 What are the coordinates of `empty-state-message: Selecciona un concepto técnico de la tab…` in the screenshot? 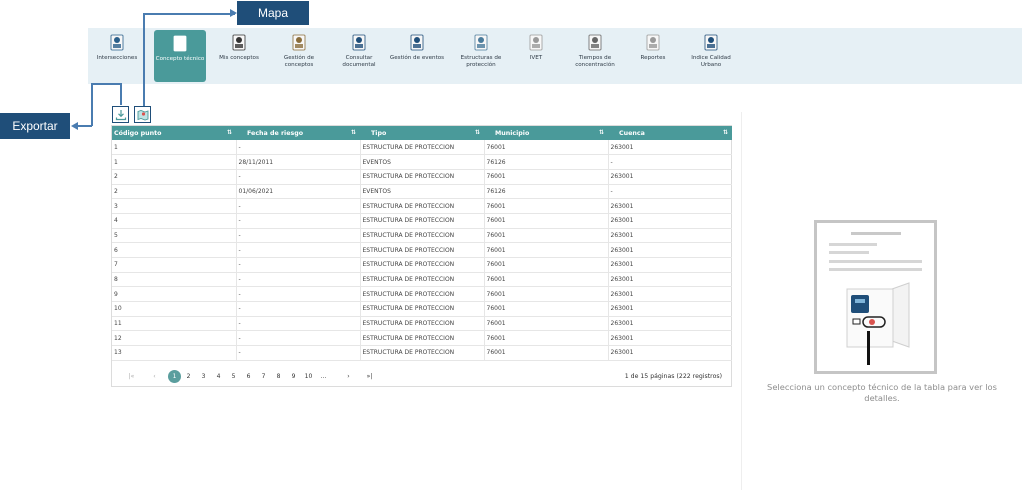 It's located at (882, 392).